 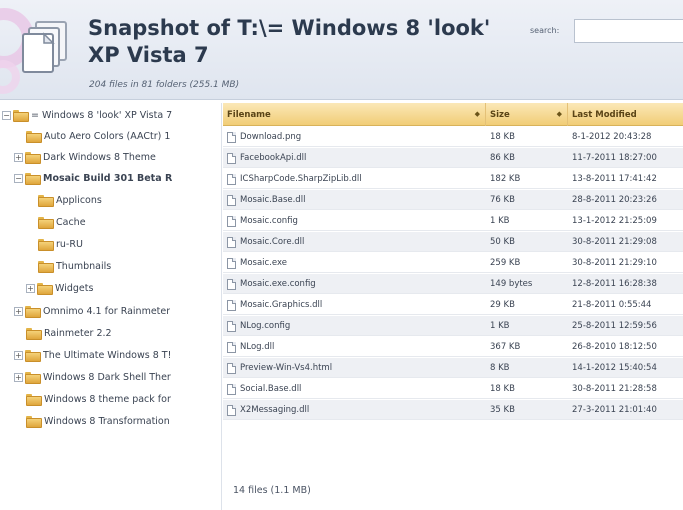 I want to click on tree-item-label: Dark Windows 8 Theme, so click(x=99, y=157).